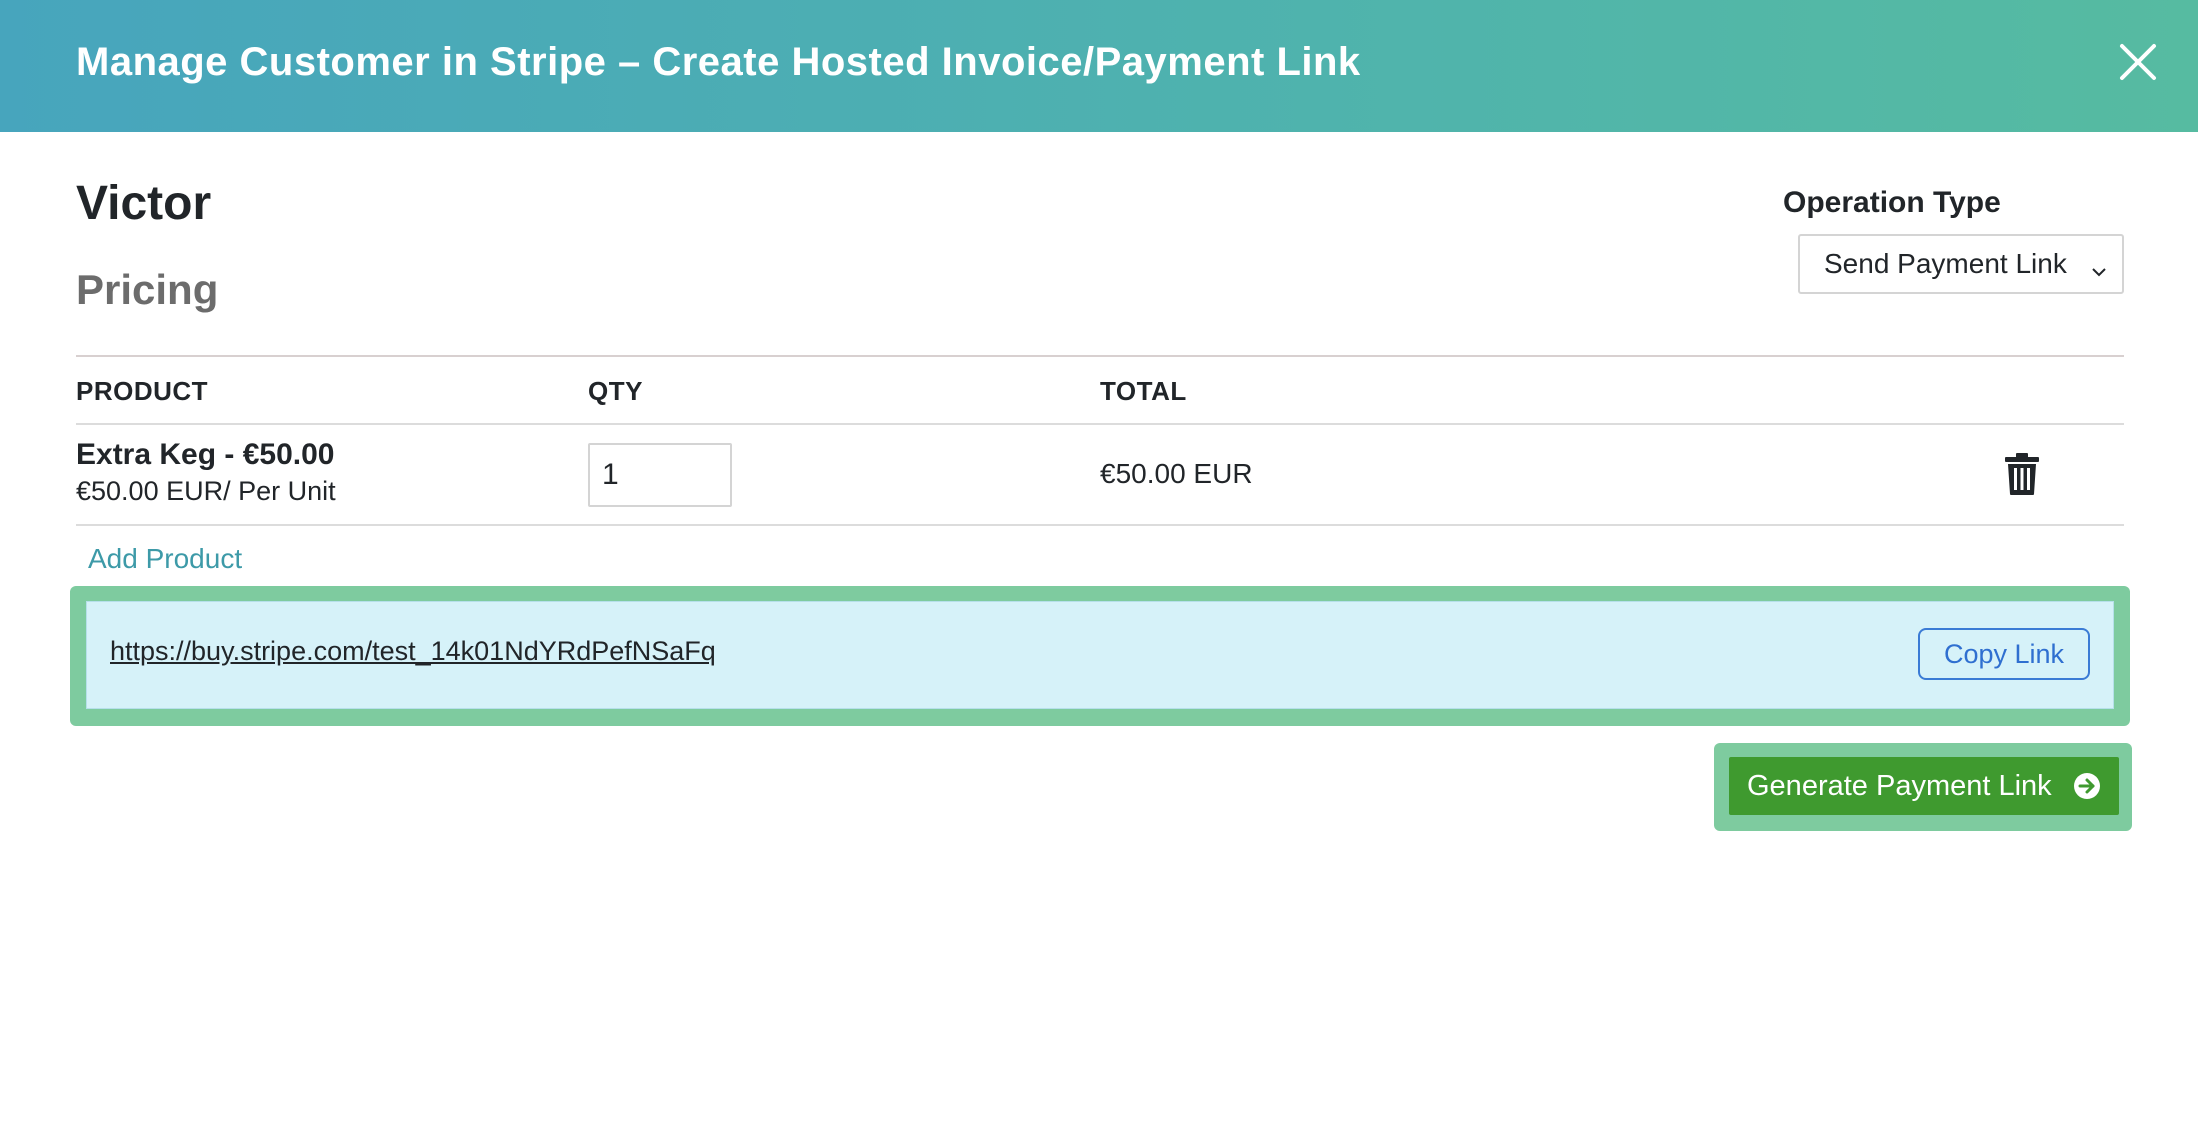 This screenshot has width=2198, height=1122. I want to click on column-header-qty: QTY, so click(615, 391).